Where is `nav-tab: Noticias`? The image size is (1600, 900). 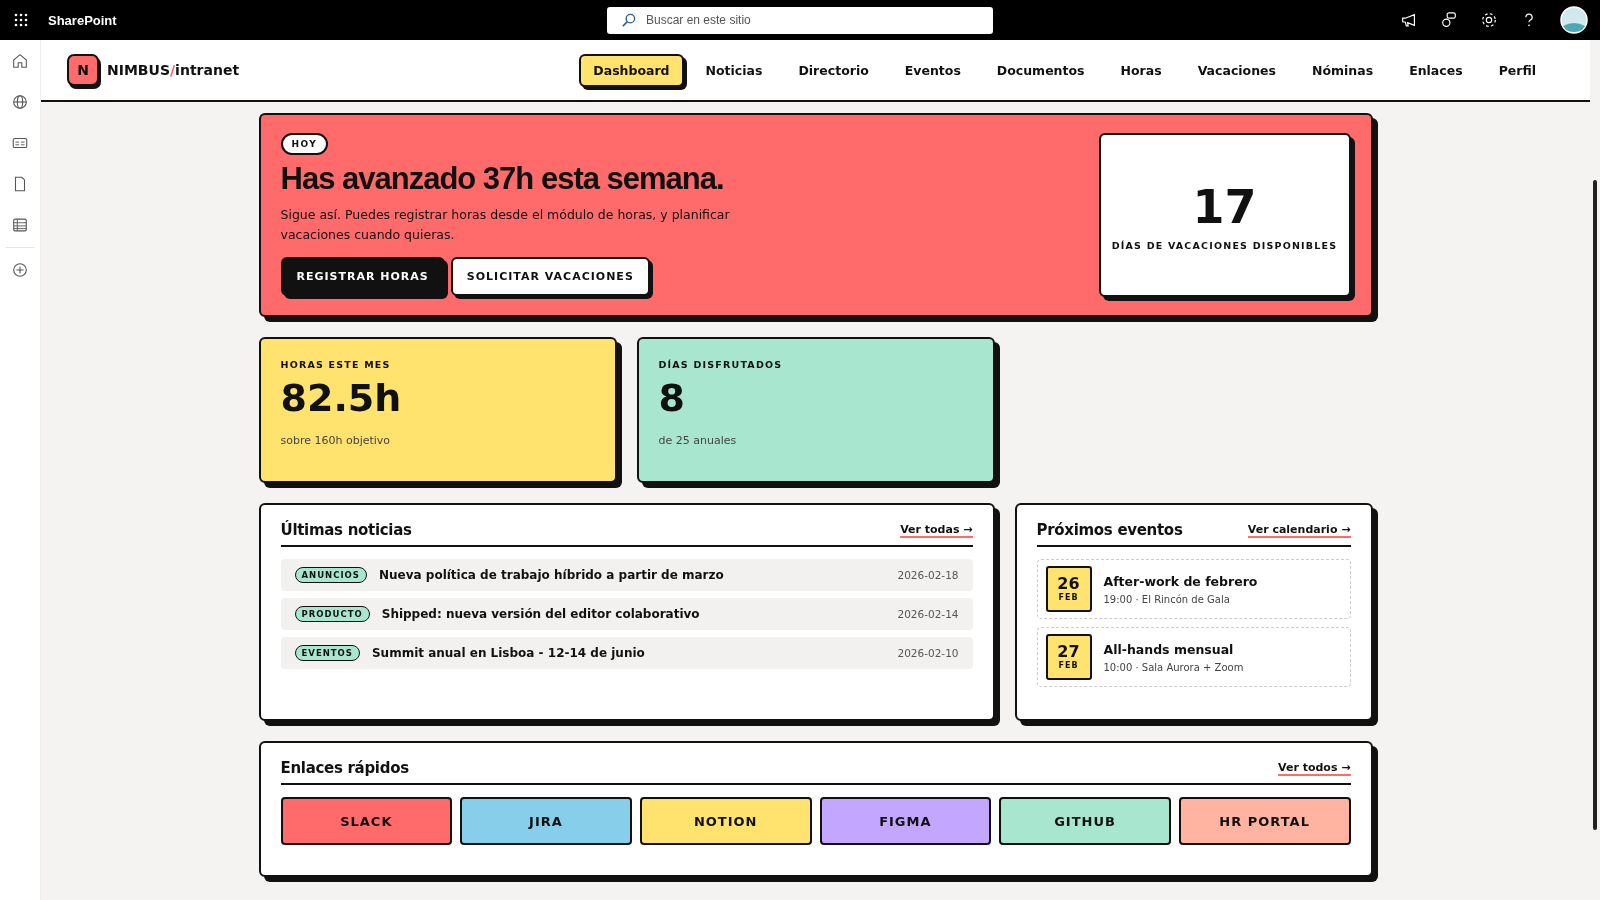 nav-tab: Noticias is located at coordinates (734, 70).